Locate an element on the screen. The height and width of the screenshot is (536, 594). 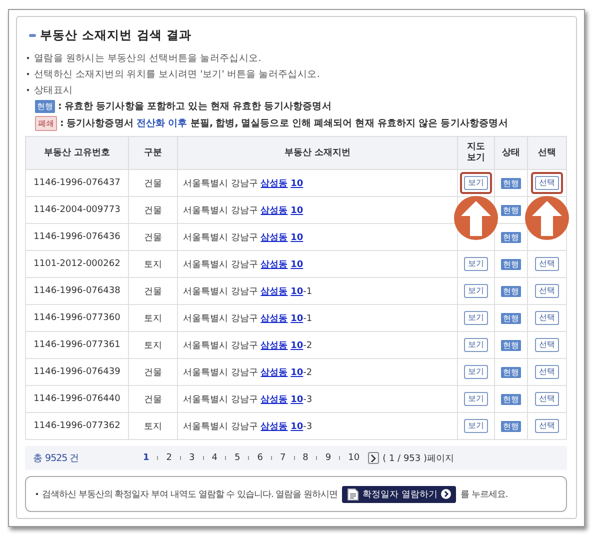
legend-text: : 유효한 등기사항을 포함하고 있는 현재 유효한 등기사항증명서 is located at coordinates (195, 106).